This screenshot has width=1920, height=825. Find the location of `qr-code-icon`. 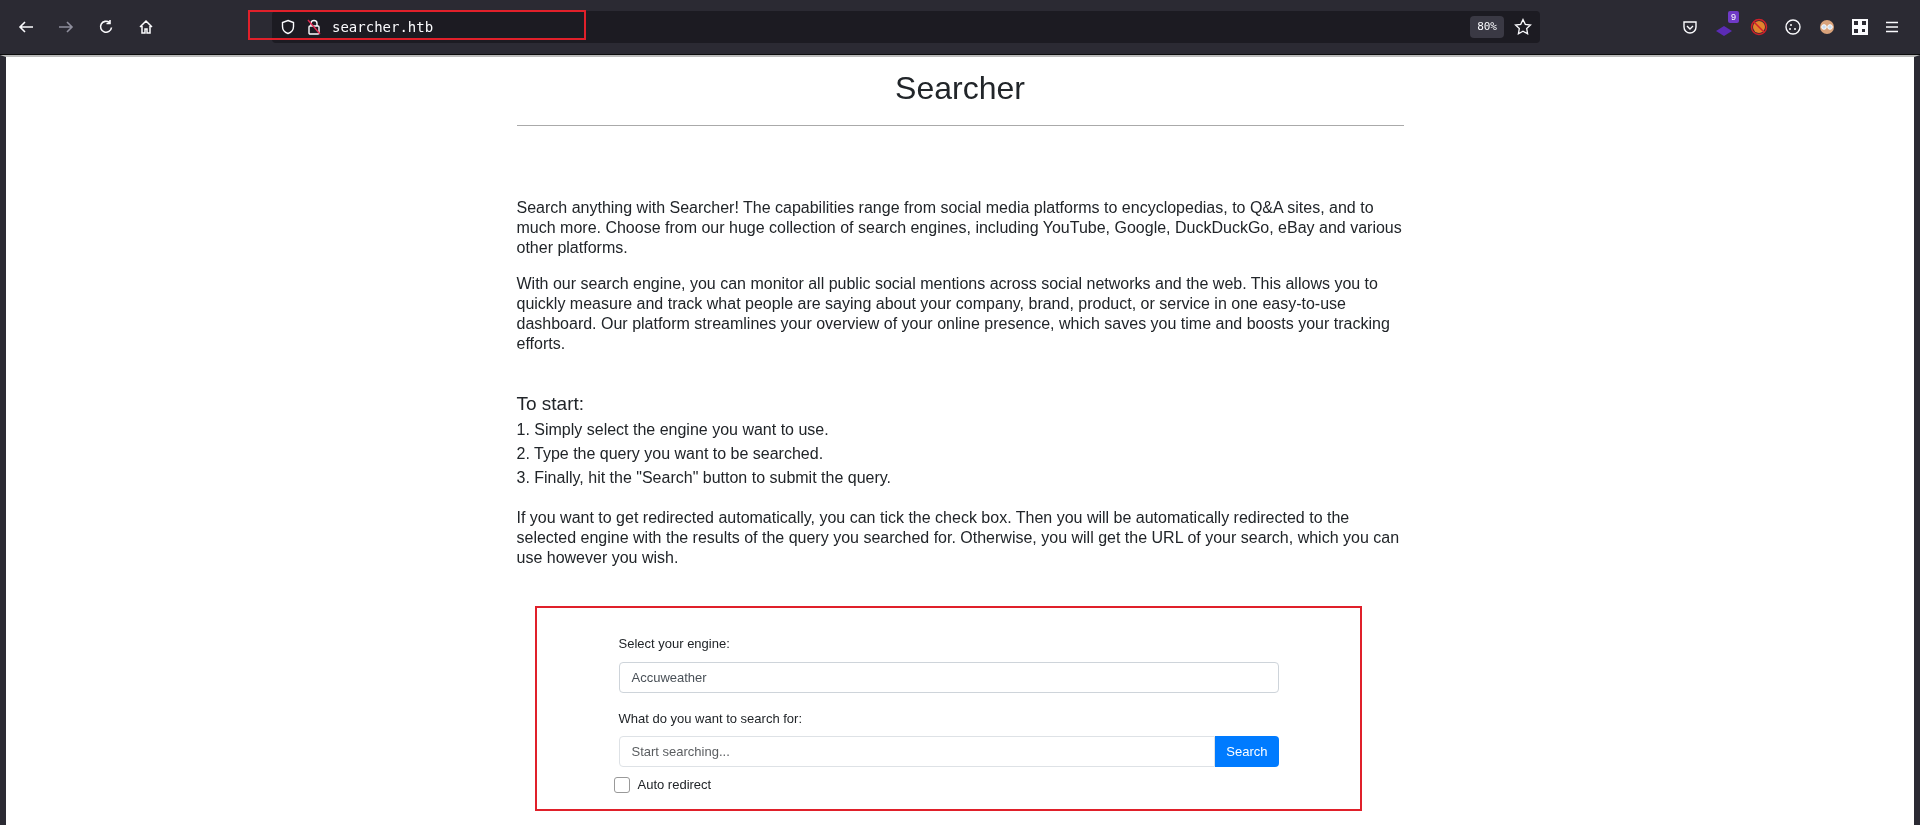

qr-code-icon is located at coordinates (1860, 27).